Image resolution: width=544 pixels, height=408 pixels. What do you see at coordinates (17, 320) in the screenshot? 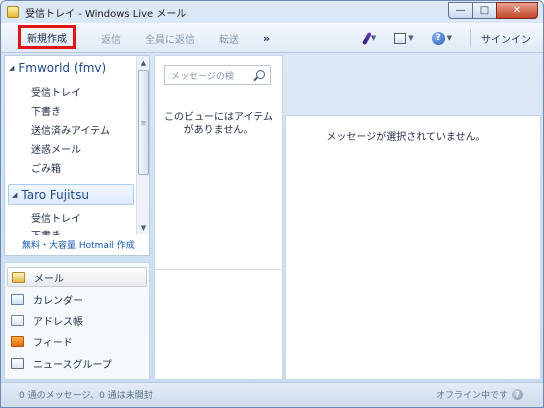
I see `address-book-icon` at bounding box center [17, 320].